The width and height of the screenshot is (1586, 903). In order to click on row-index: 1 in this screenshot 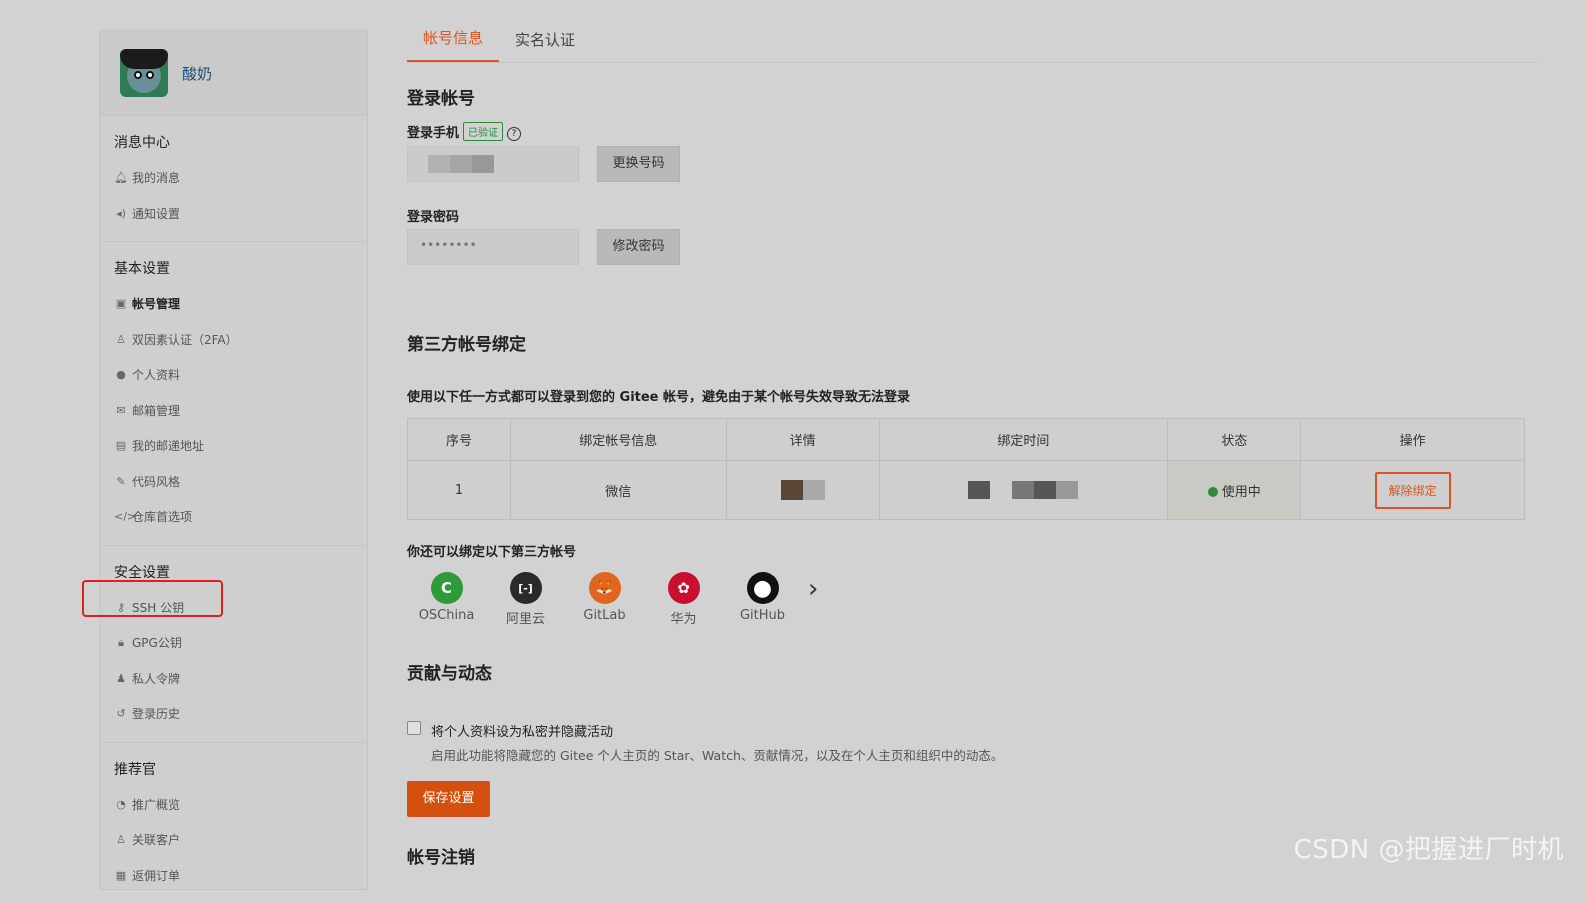, I will do `click(459, 490)`.